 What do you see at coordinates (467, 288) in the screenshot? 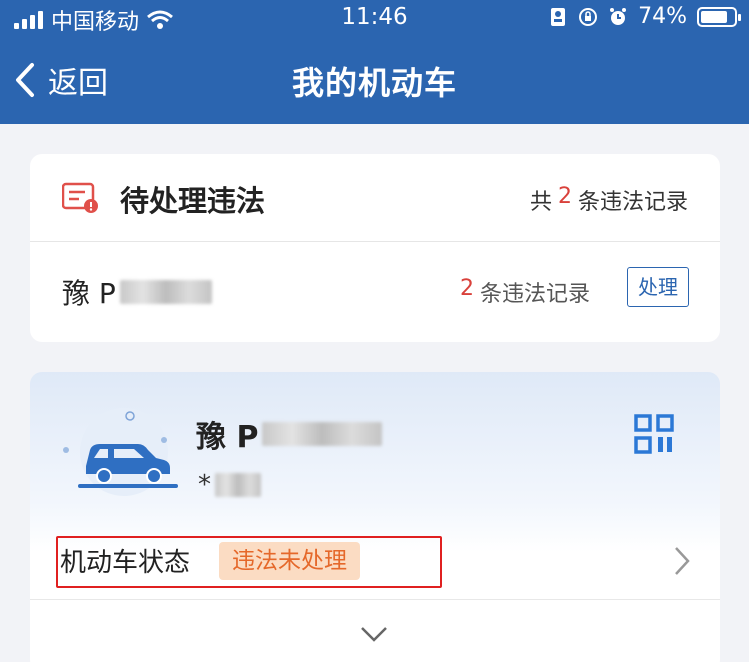
I see `plate-count-number: 2` at bounding box center [467, 288].